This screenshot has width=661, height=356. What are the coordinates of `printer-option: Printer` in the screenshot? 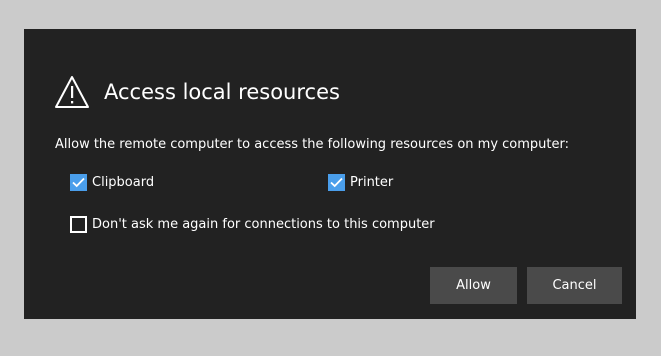 It's located at (360, 182).